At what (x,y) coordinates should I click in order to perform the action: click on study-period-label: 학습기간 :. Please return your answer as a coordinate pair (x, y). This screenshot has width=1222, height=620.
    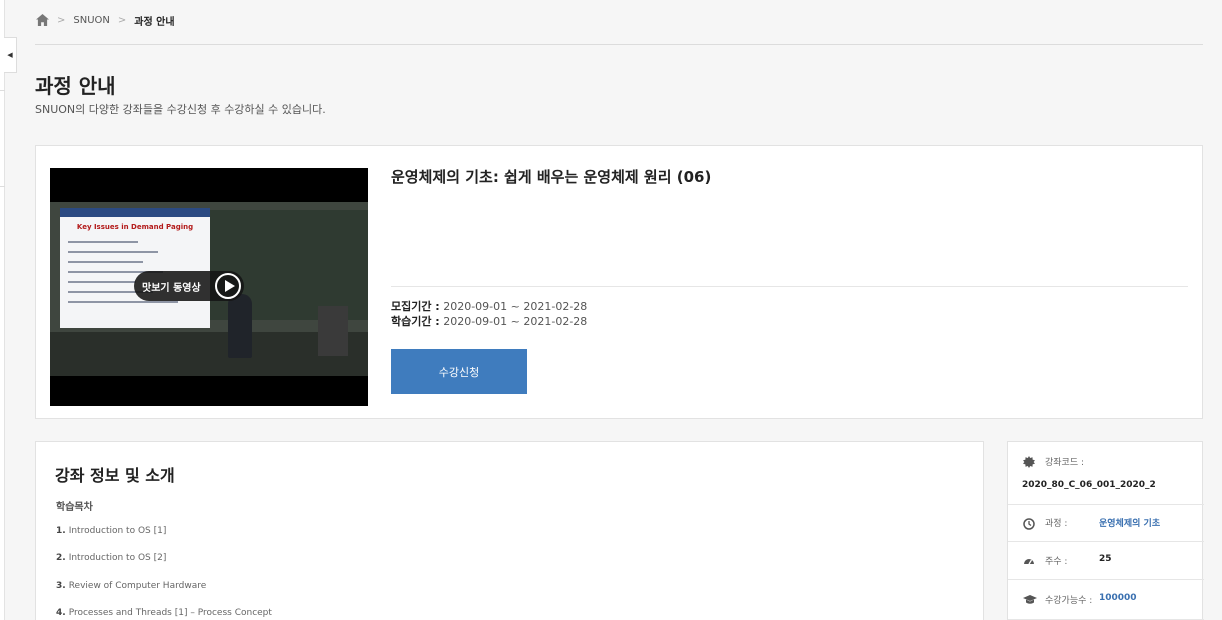
    Looking at the image, I should click on (415, 321).